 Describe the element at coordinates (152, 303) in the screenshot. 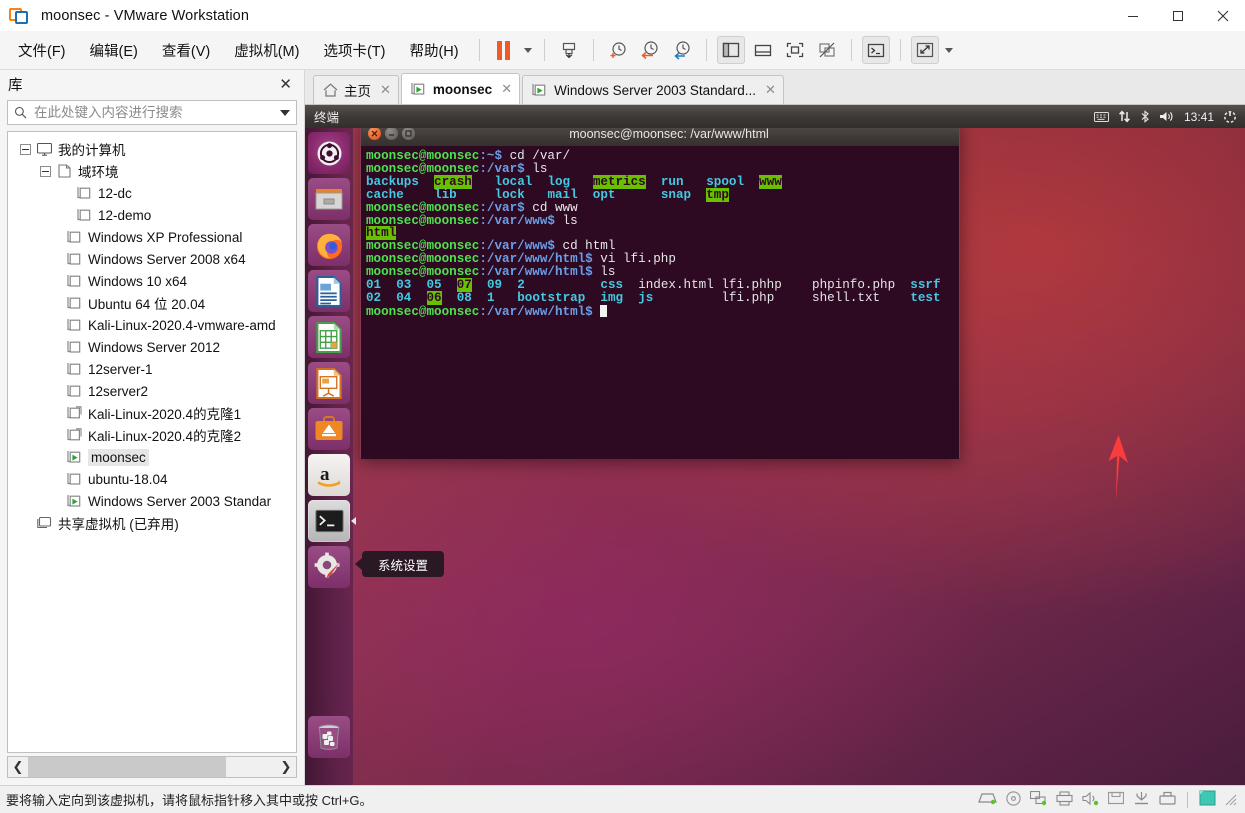

I see `library-tree-item: Ubuntu 64 位 20.04` at that location.